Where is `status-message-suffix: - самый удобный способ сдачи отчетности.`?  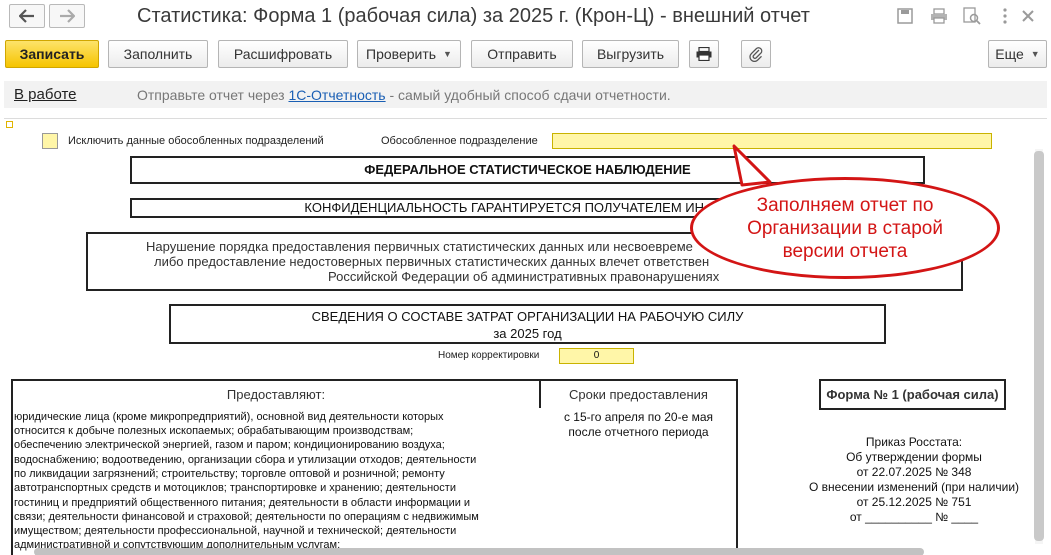
status-message-suffix: - самый удобный способ сдачи отчетности. is located at coordinates (528, 95).